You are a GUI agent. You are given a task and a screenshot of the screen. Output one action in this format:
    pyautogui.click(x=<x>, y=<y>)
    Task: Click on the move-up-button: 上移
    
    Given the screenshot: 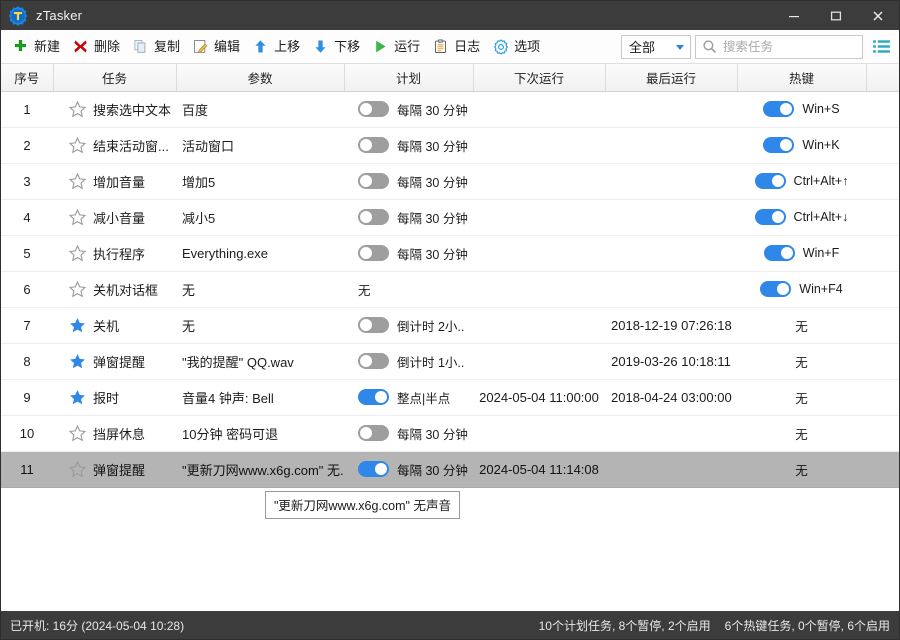 What is the action you would take?
    pyautogui.click(x=277, y=47)
    